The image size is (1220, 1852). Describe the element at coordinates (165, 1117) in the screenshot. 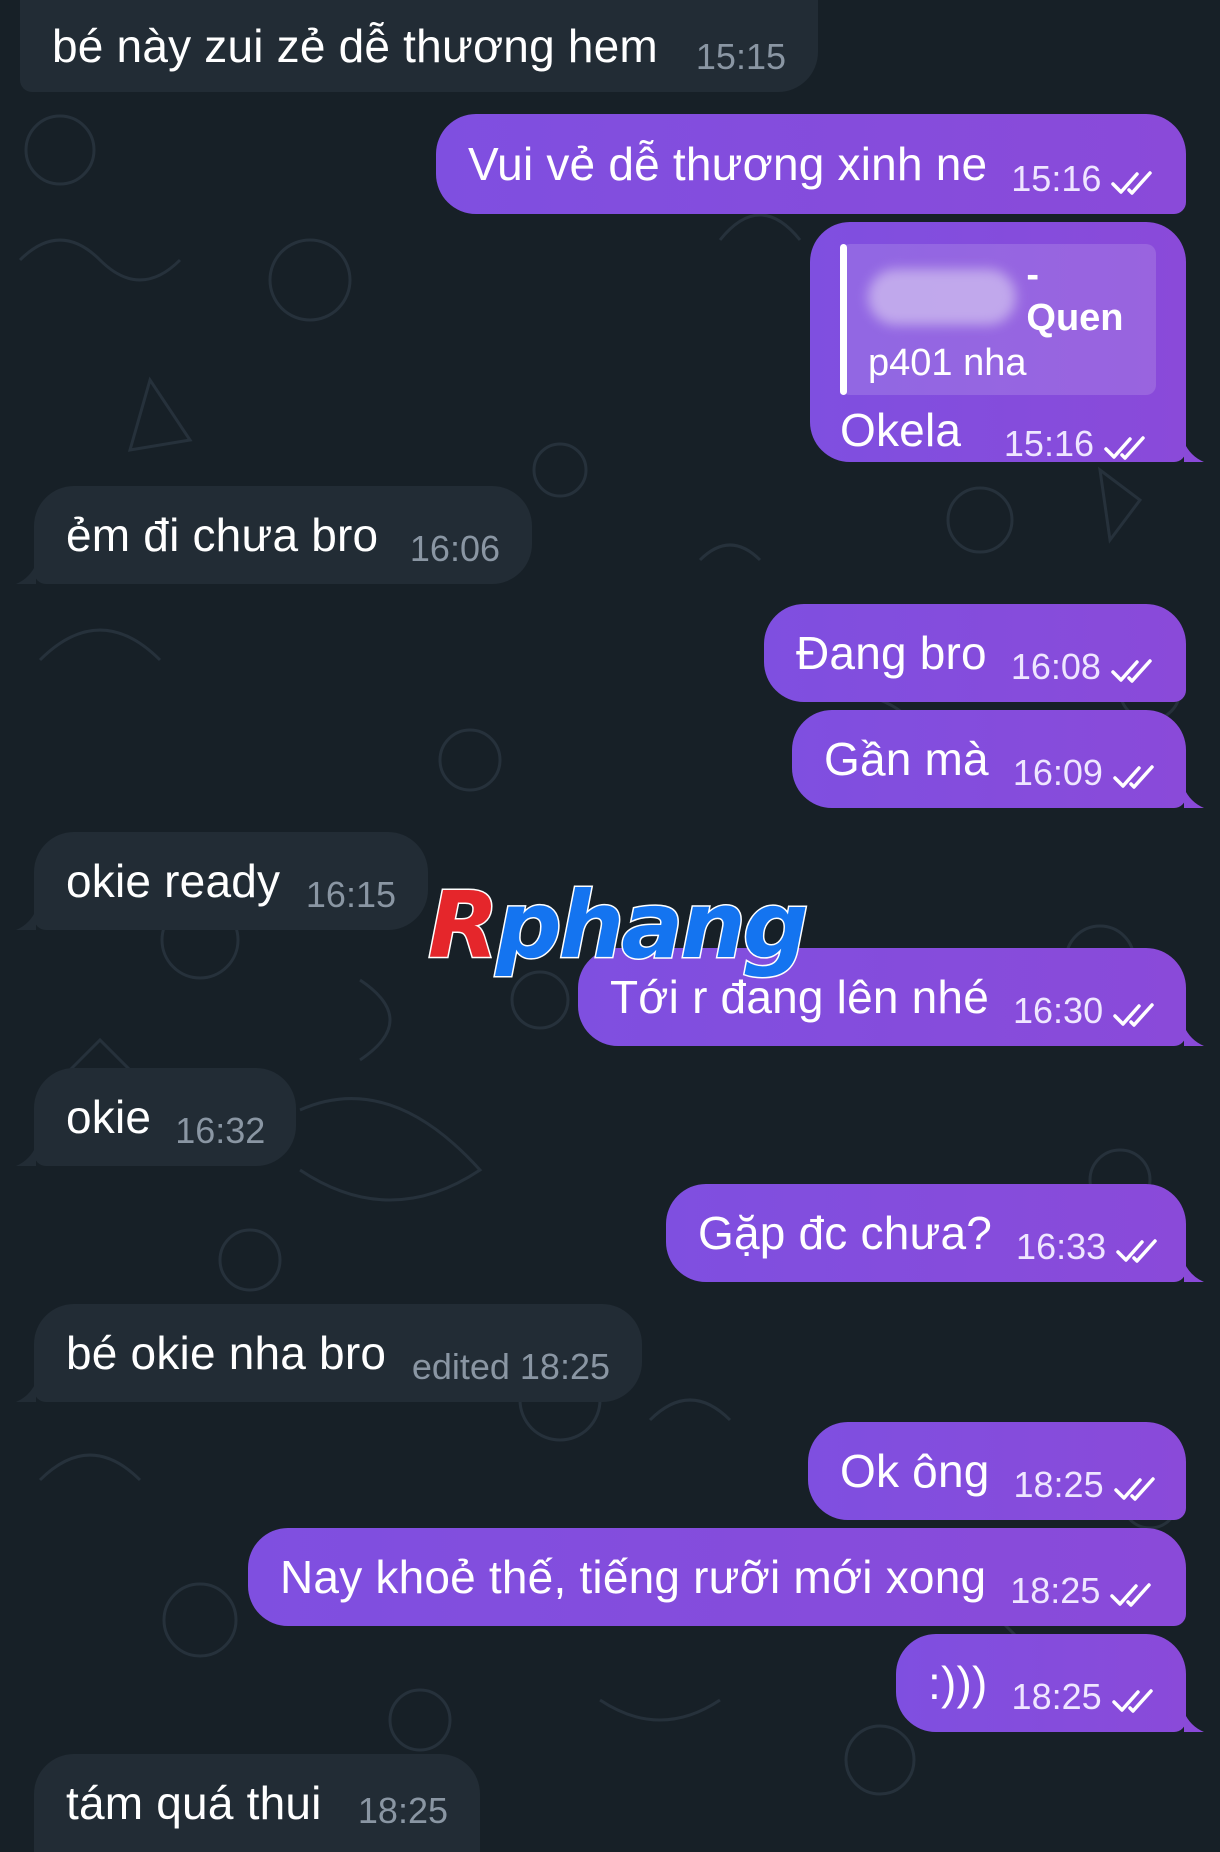

I see `message-bubble-incoming: okie 16:32` at that location.